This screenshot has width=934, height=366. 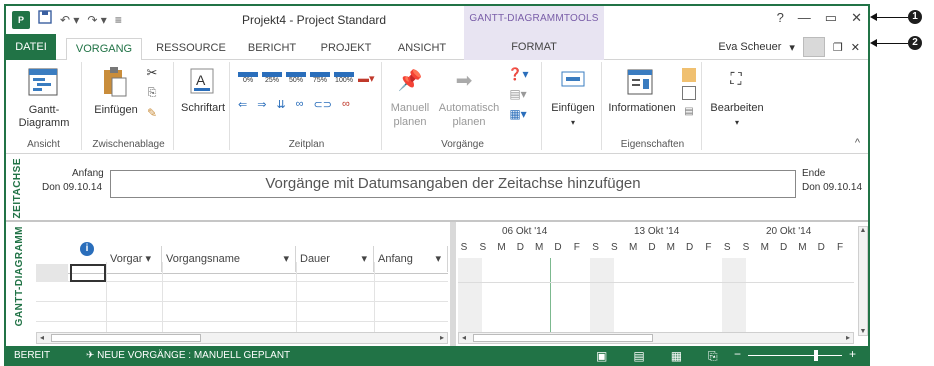 What do you see at coordinates (892, 43) in the screenshot?
I see `callout-line` at bounding box center [892, 43].